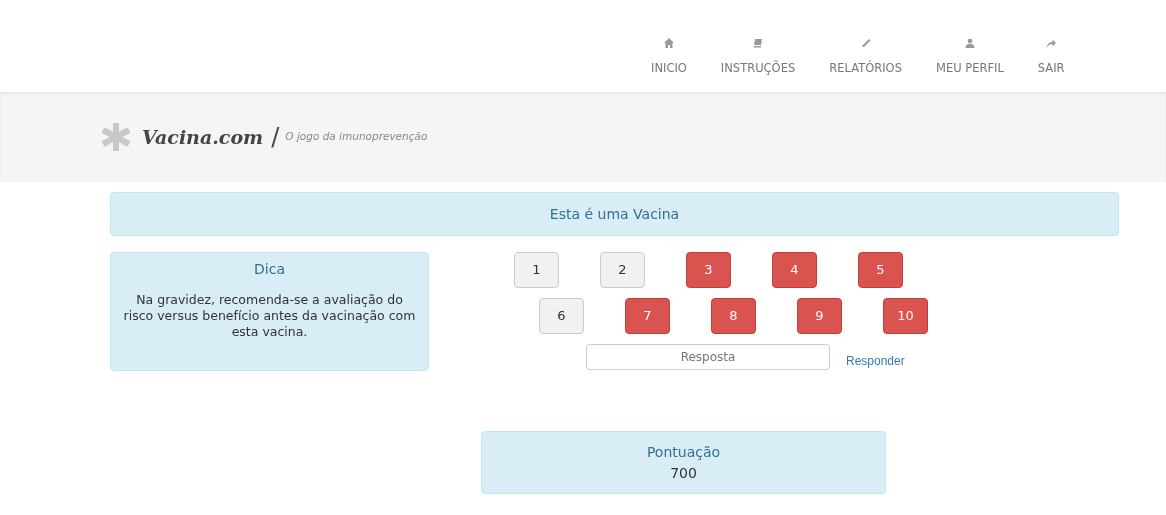  What do you see at coordinates (269, 316) in the screenshot?
I see `hint-text: Na gravidez, recomenda-se a avaliação do risco versus benefício antes da vacinação com esta vacina.` at bounding box center [269, 316].